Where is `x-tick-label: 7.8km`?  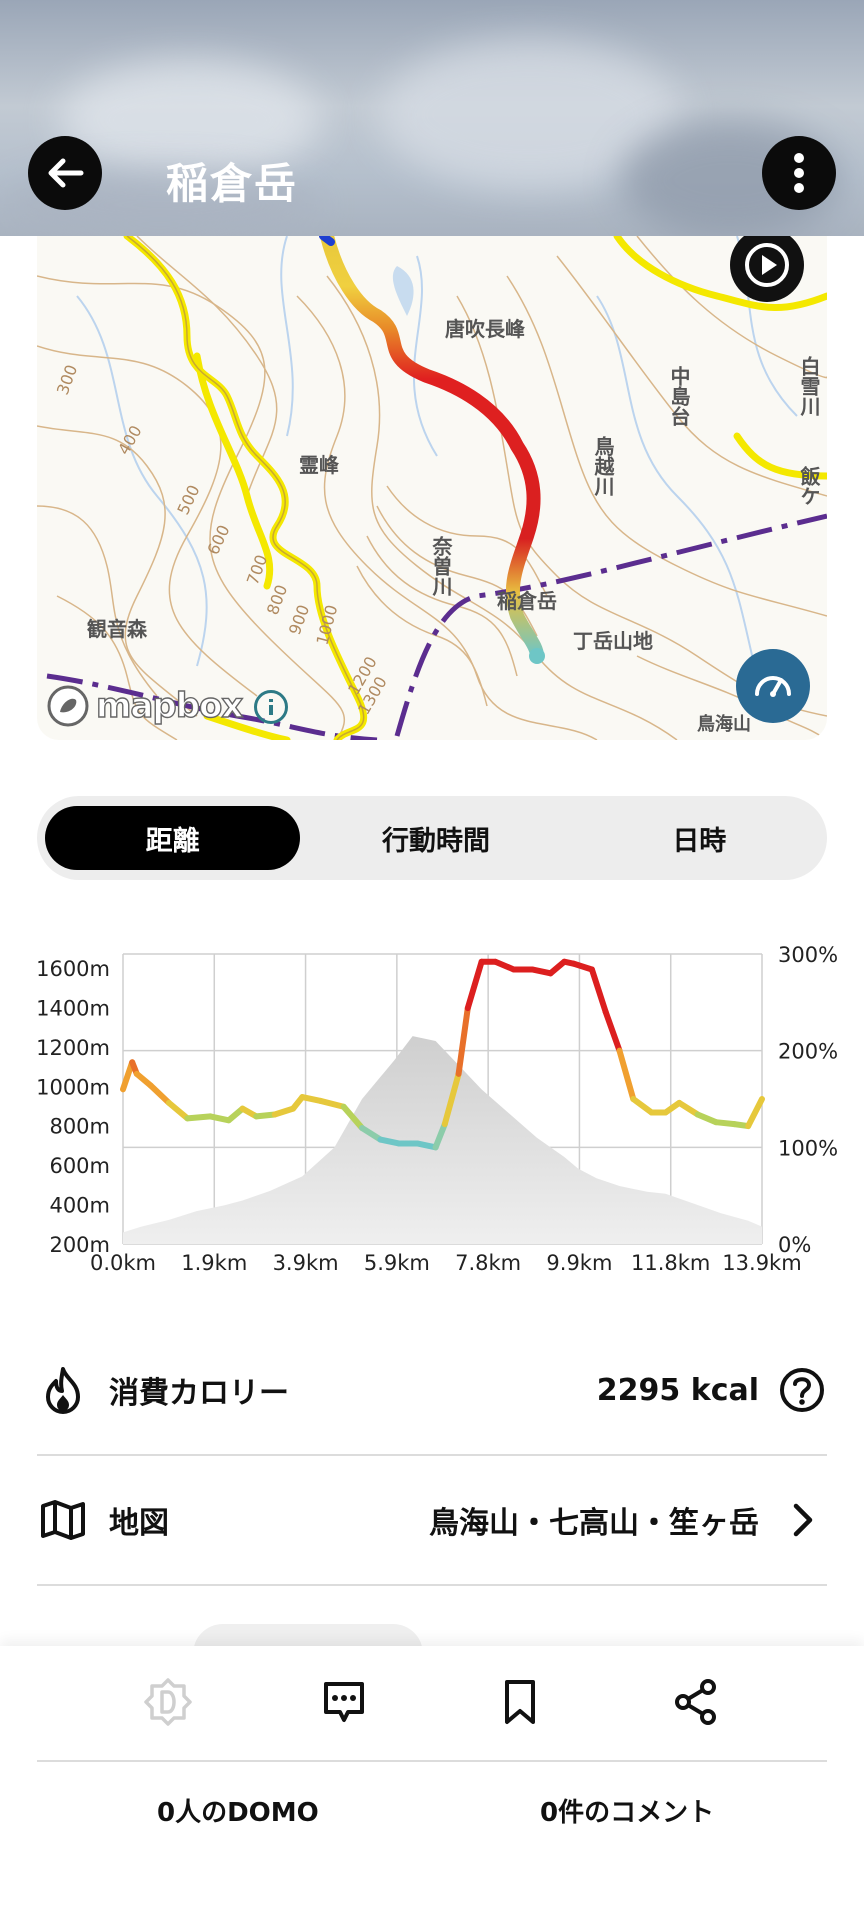
x-tick-label: 7.8km is located at coordinates (488, 1263).